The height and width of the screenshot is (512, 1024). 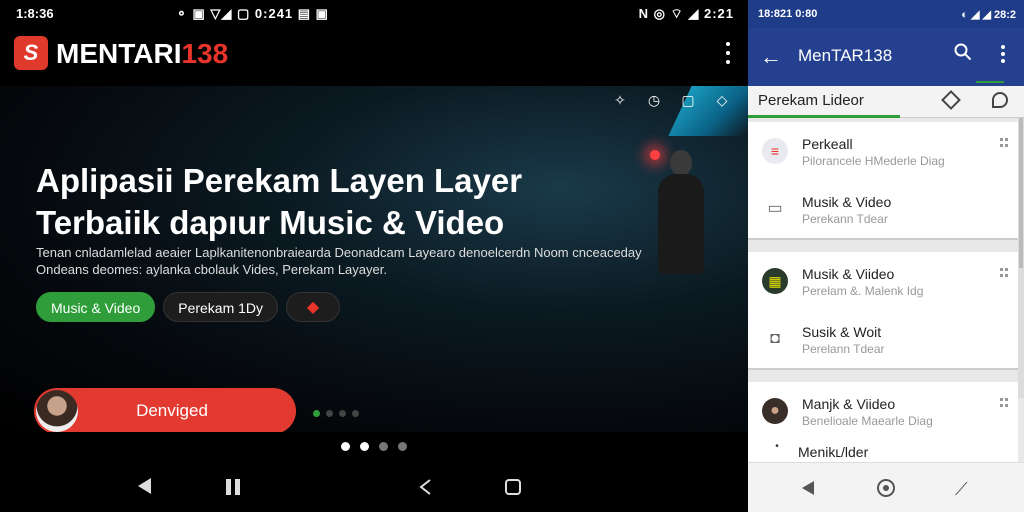 I want to click on item-subtitle: Benelioale Maearle Diag, so click(x=867, y=421).